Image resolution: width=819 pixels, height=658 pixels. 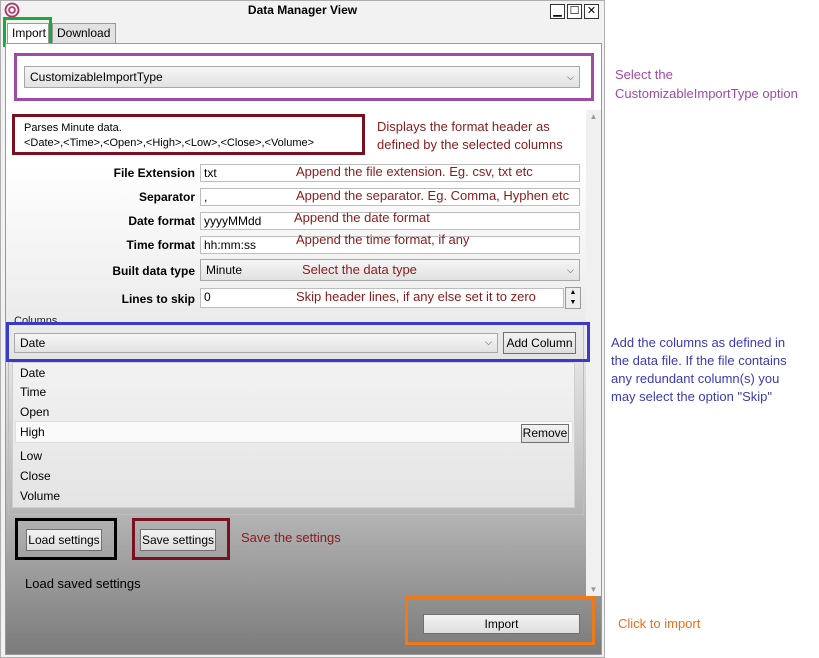 What do you see at coordinates (161, 221) in the screenshot?
I see `date-format-label: Date format` at bounding box center [161, 221].